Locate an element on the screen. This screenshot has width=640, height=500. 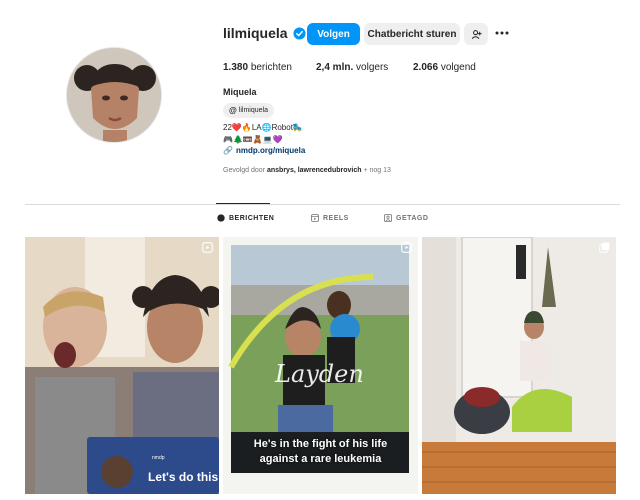
threads-badge: @ lilmiquela is located at coordinates (248, 110).